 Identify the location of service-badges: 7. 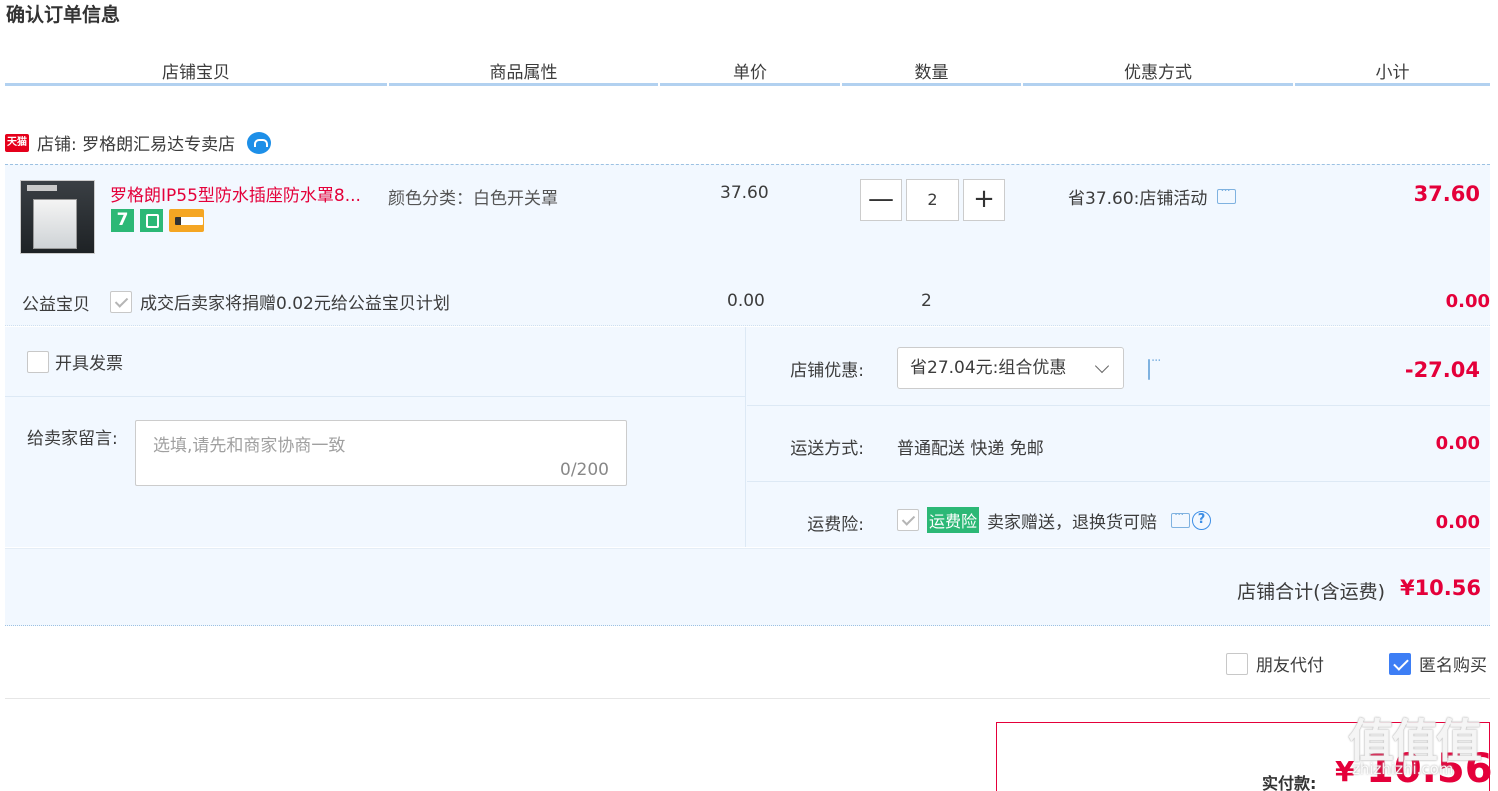
(157, 220).